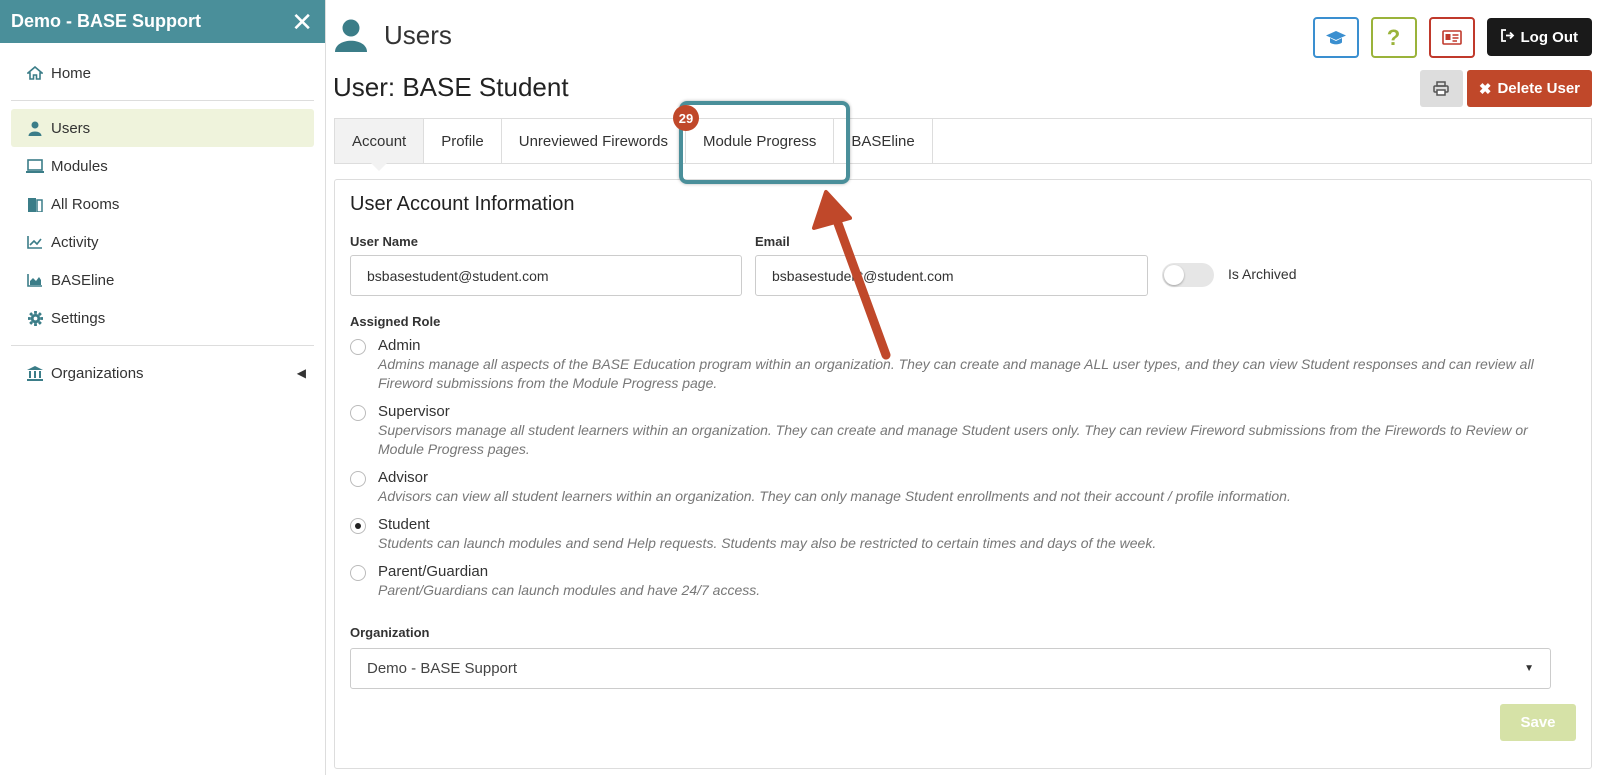 This screenshot has height=775, width=1600. What do you see at coordinates (403, 477) in the screenshot?
I see `role-name: Advisor` at bounding box center [403, 477].